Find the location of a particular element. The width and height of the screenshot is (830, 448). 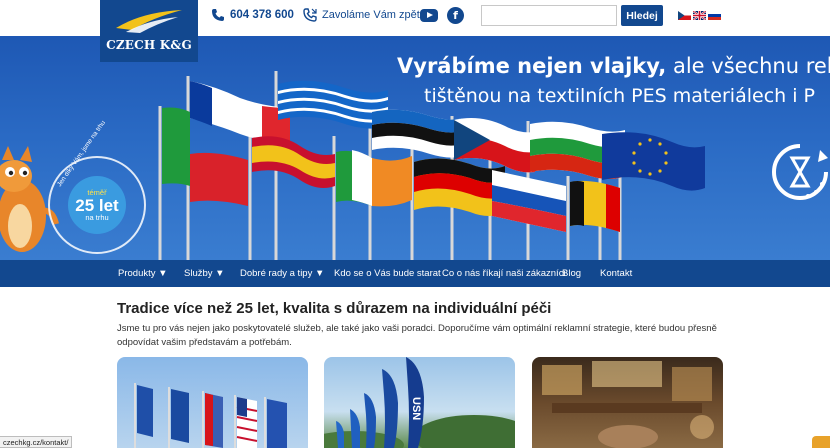

nav-item-blog: Blog is located at coordinates (571, 273).